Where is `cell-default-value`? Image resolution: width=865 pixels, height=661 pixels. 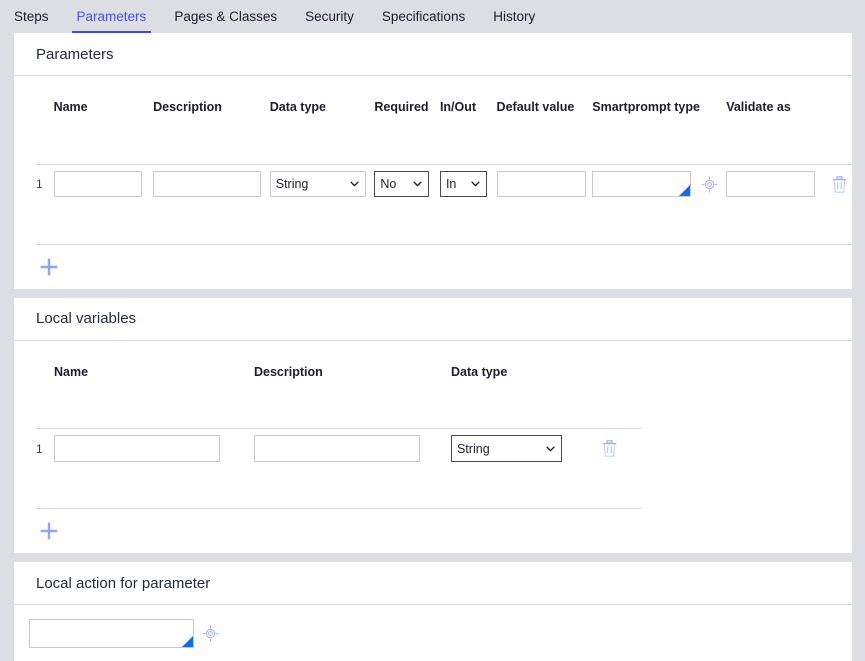
cell-default-value is located at coordinates (544, 184).